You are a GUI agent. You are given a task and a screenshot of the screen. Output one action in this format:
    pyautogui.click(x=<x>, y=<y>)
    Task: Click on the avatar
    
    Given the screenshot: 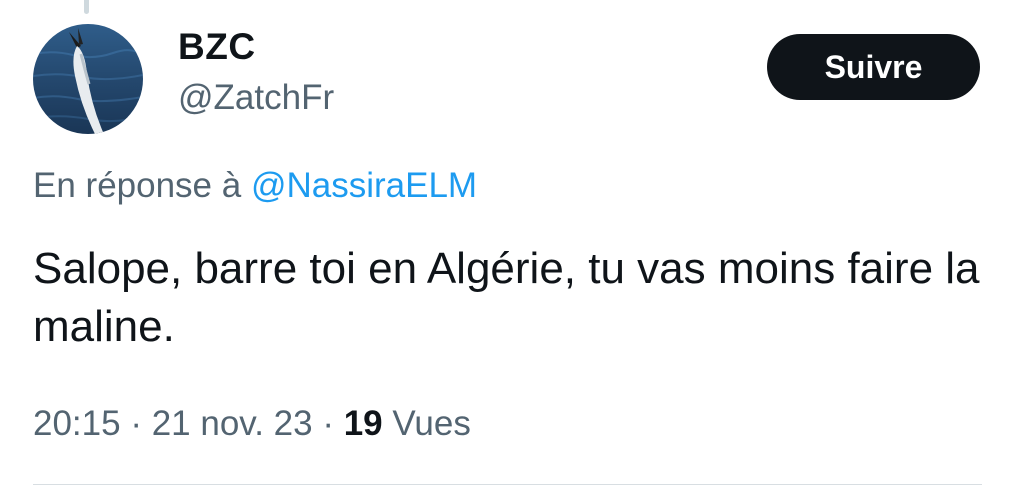 What is the action you would take?
    pyautogui.click(x=88, y=79)
    